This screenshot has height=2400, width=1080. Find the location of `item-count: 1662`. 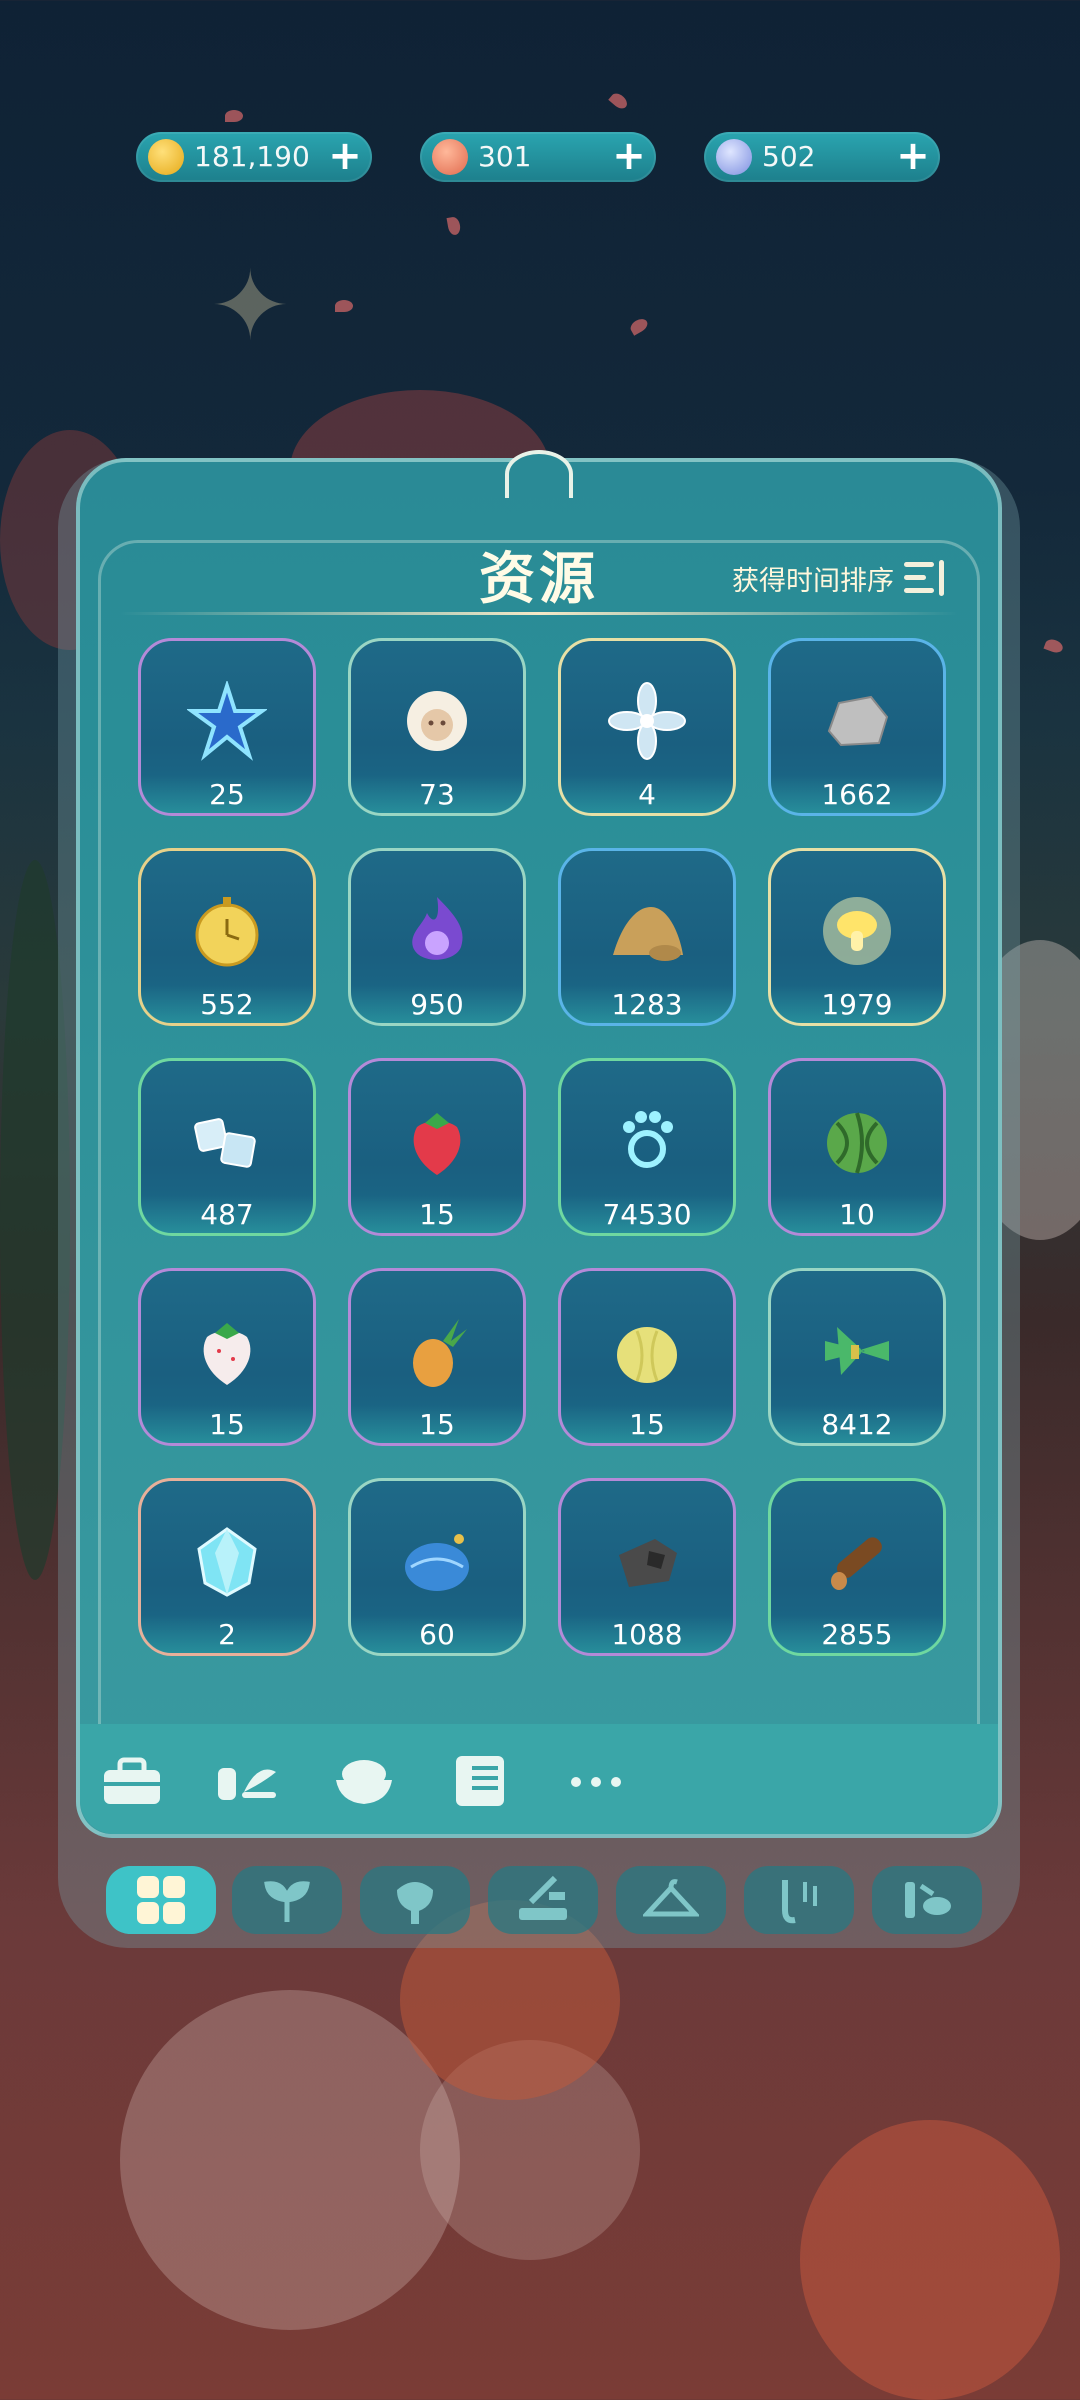

item-count: 1662 is located at coordinates (857, 794).